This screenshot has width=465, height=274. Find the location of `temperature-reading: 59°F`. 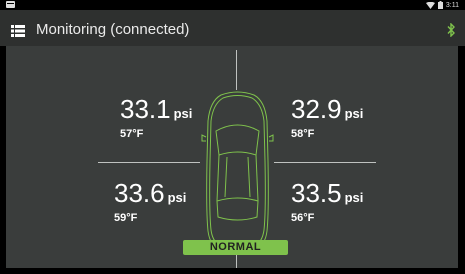

temperature-reading: 59°F is located at coordinates (126, 218).